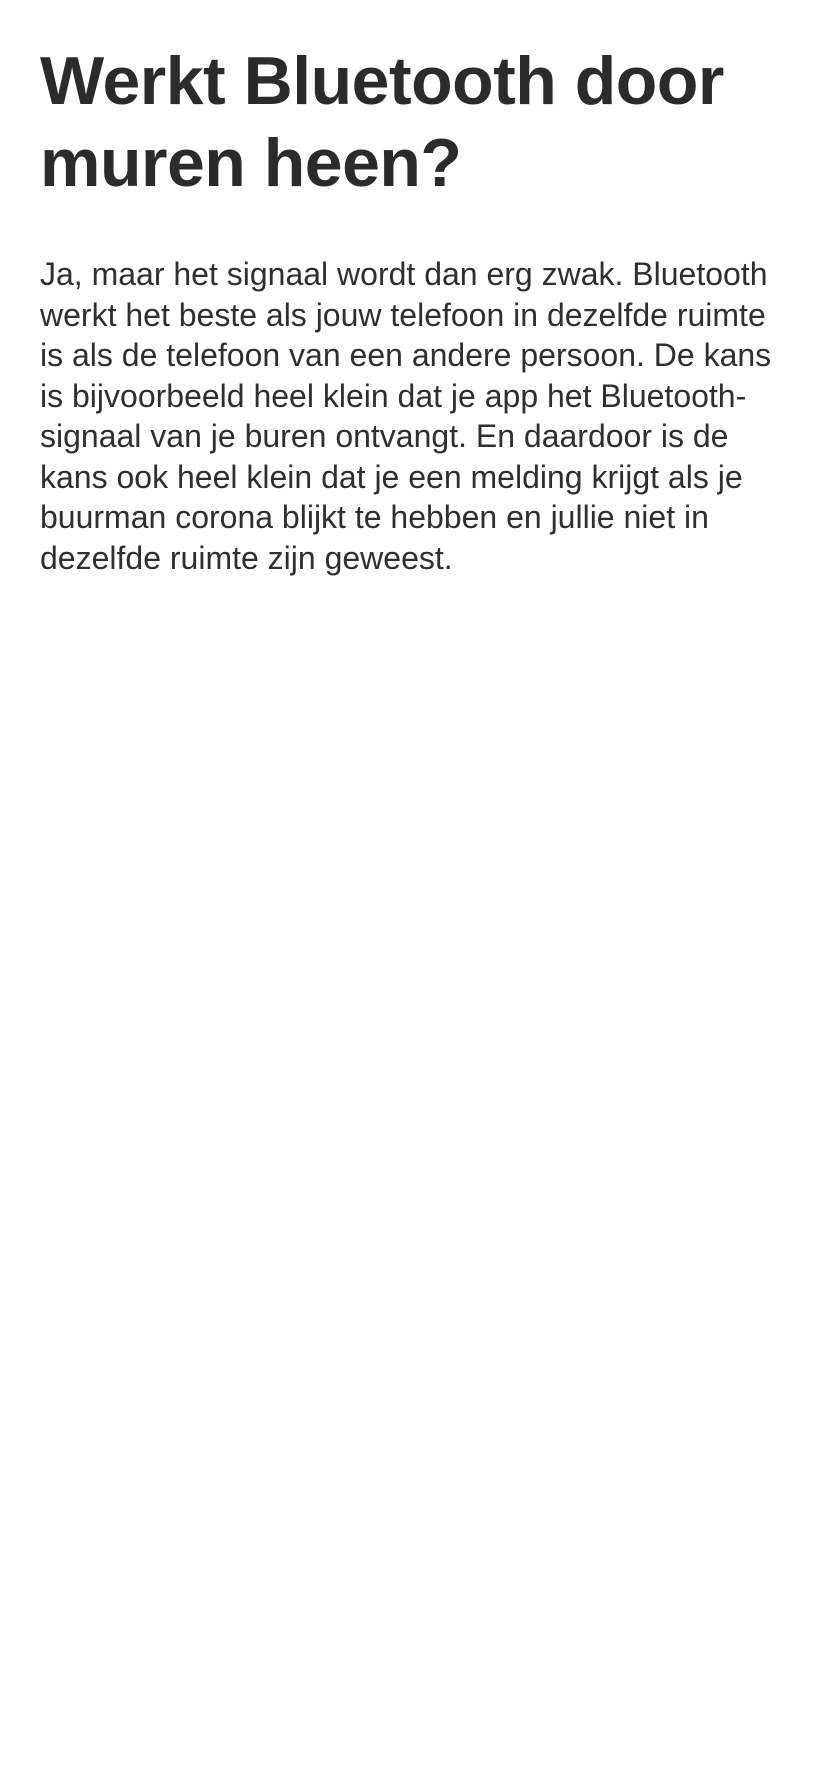  Describe the element at coordinates (382, 122) in the screenshot. I see `page-title: Werkt Bluetooth door muren heen?` at that location.